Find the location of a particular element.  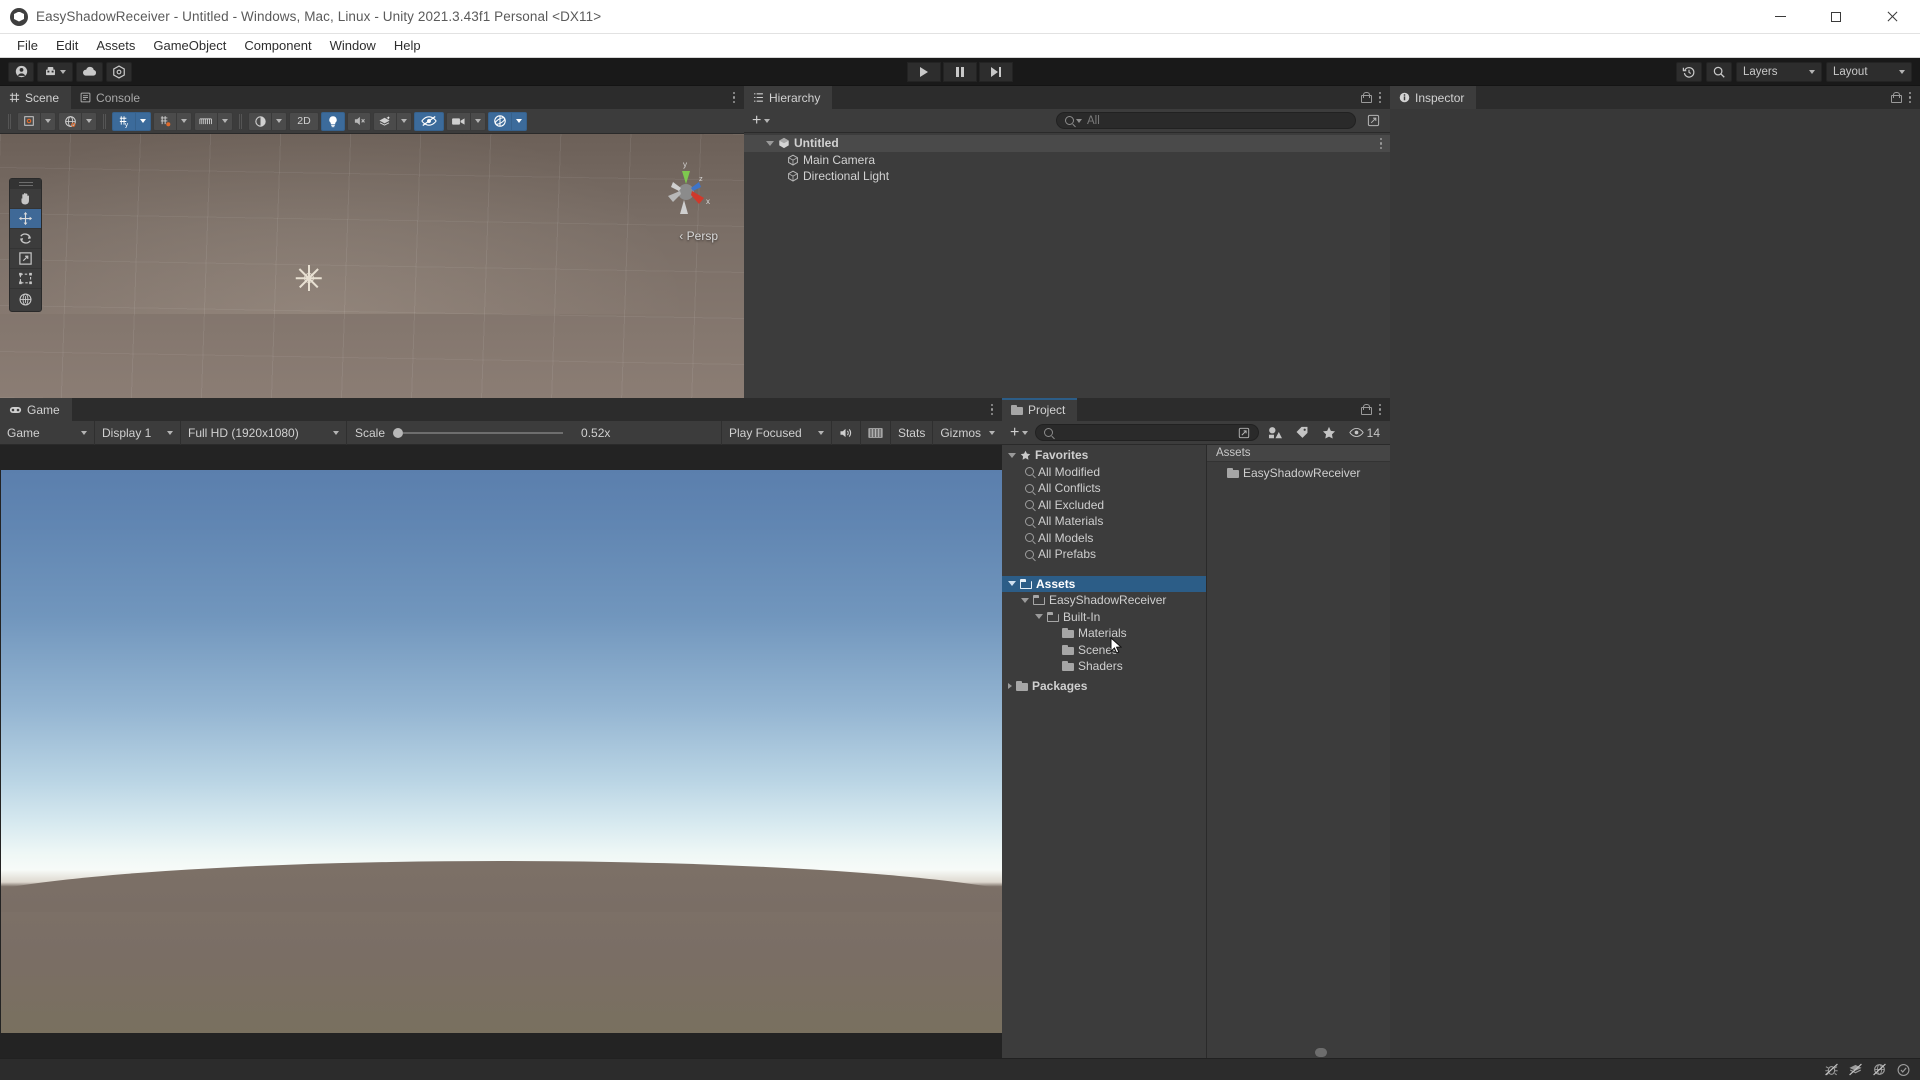

project-row-all-models: All Models is located at coordinates (1104, 538).